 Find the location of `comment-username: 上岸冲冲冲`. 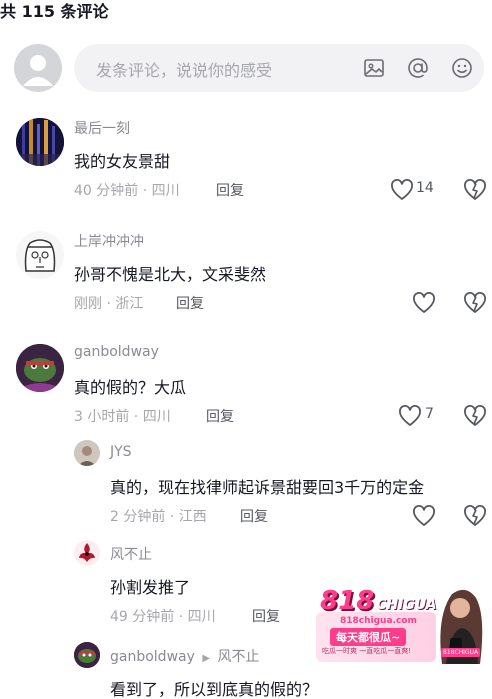

comment-username: 上岸冲冲冲 is located at coordinates (109, 241).